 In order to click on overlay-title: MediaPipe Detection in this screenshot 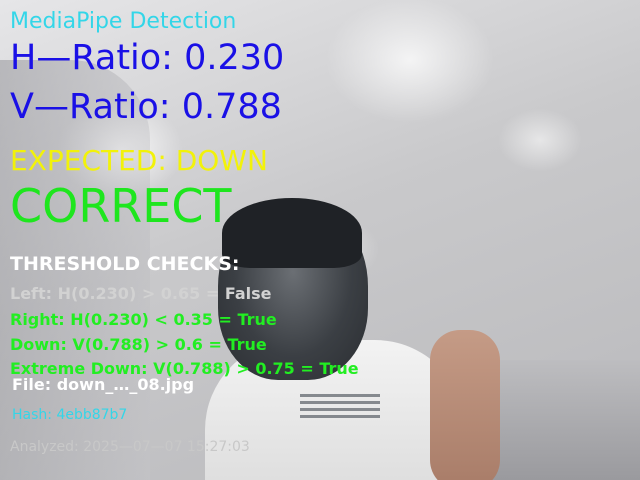, I will do `click(123, 21)`.